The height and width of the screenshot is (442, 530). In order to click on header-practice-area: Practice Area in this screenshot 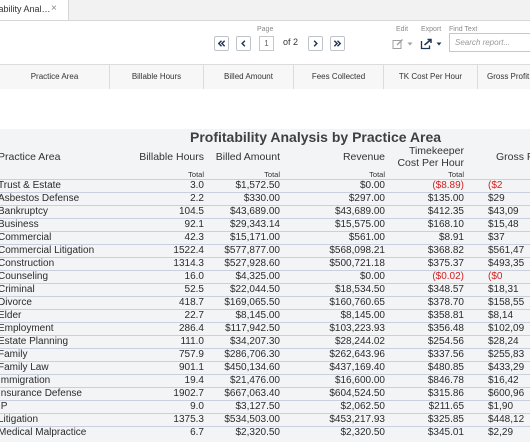, I will do `click(30, 157)`.